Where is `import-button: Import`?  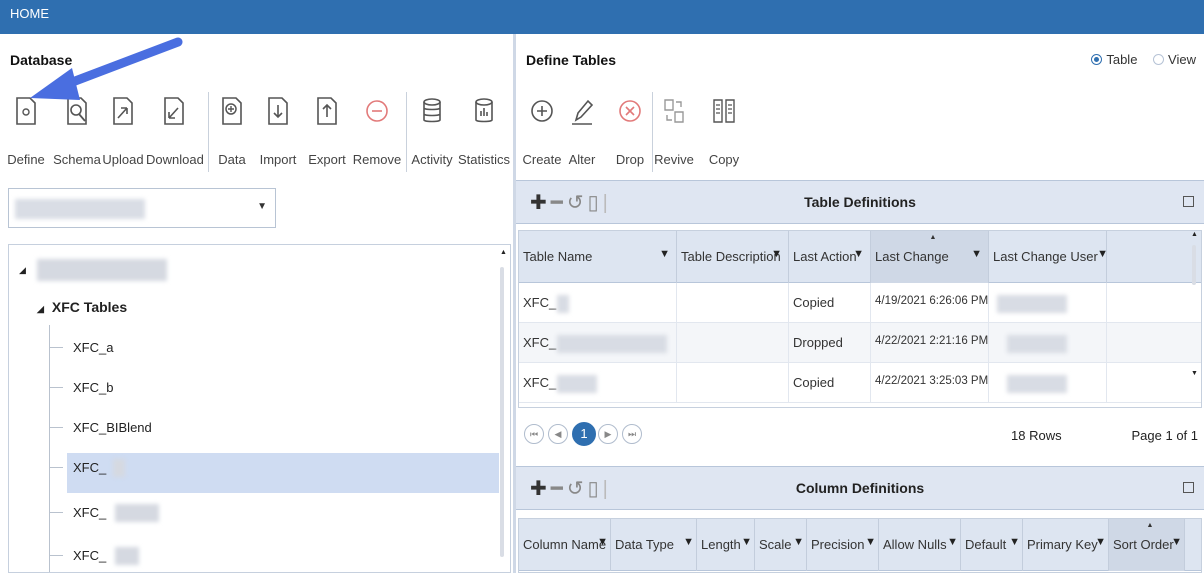
import-button: Import is located at coordinates (278, 134).